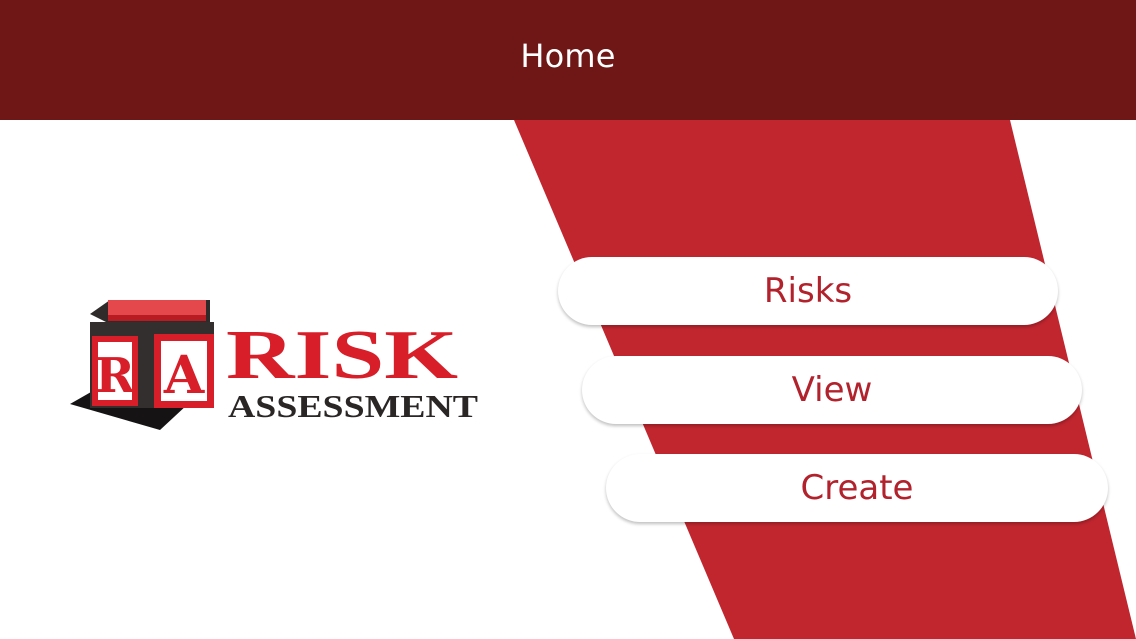  What do you see at coordinates (568, 56) in the screenshot?
I see `page-title: Home` at bounding box center [568, 56].